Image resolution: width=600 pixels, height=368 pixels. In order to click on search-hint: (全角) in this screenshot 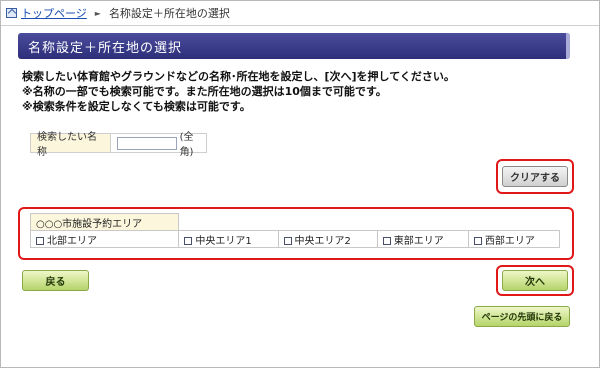, I will do `click(186, 145)`.